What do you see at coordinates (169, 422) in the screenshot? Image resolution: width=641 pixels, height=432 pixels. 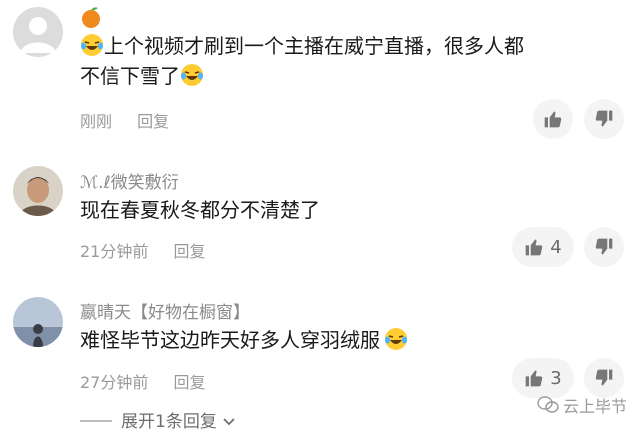 I see `expand-replies-label: 展开1条回复` at bounding box center [169, 422].